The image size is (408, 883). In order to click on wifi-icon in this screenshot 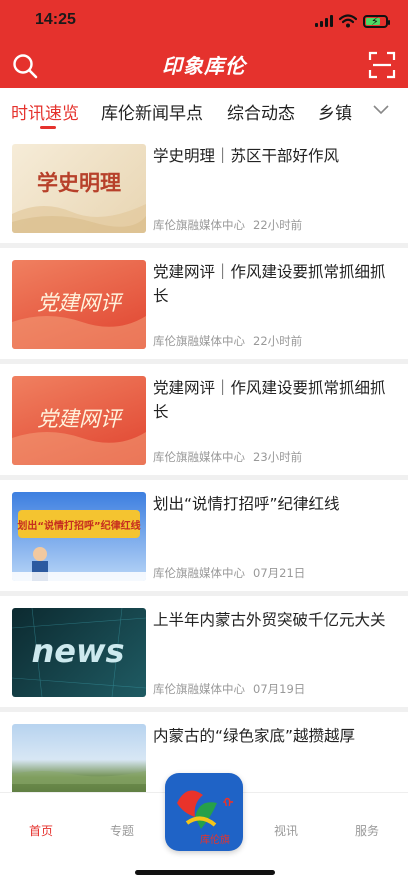, I will do `click(348, 21)`.